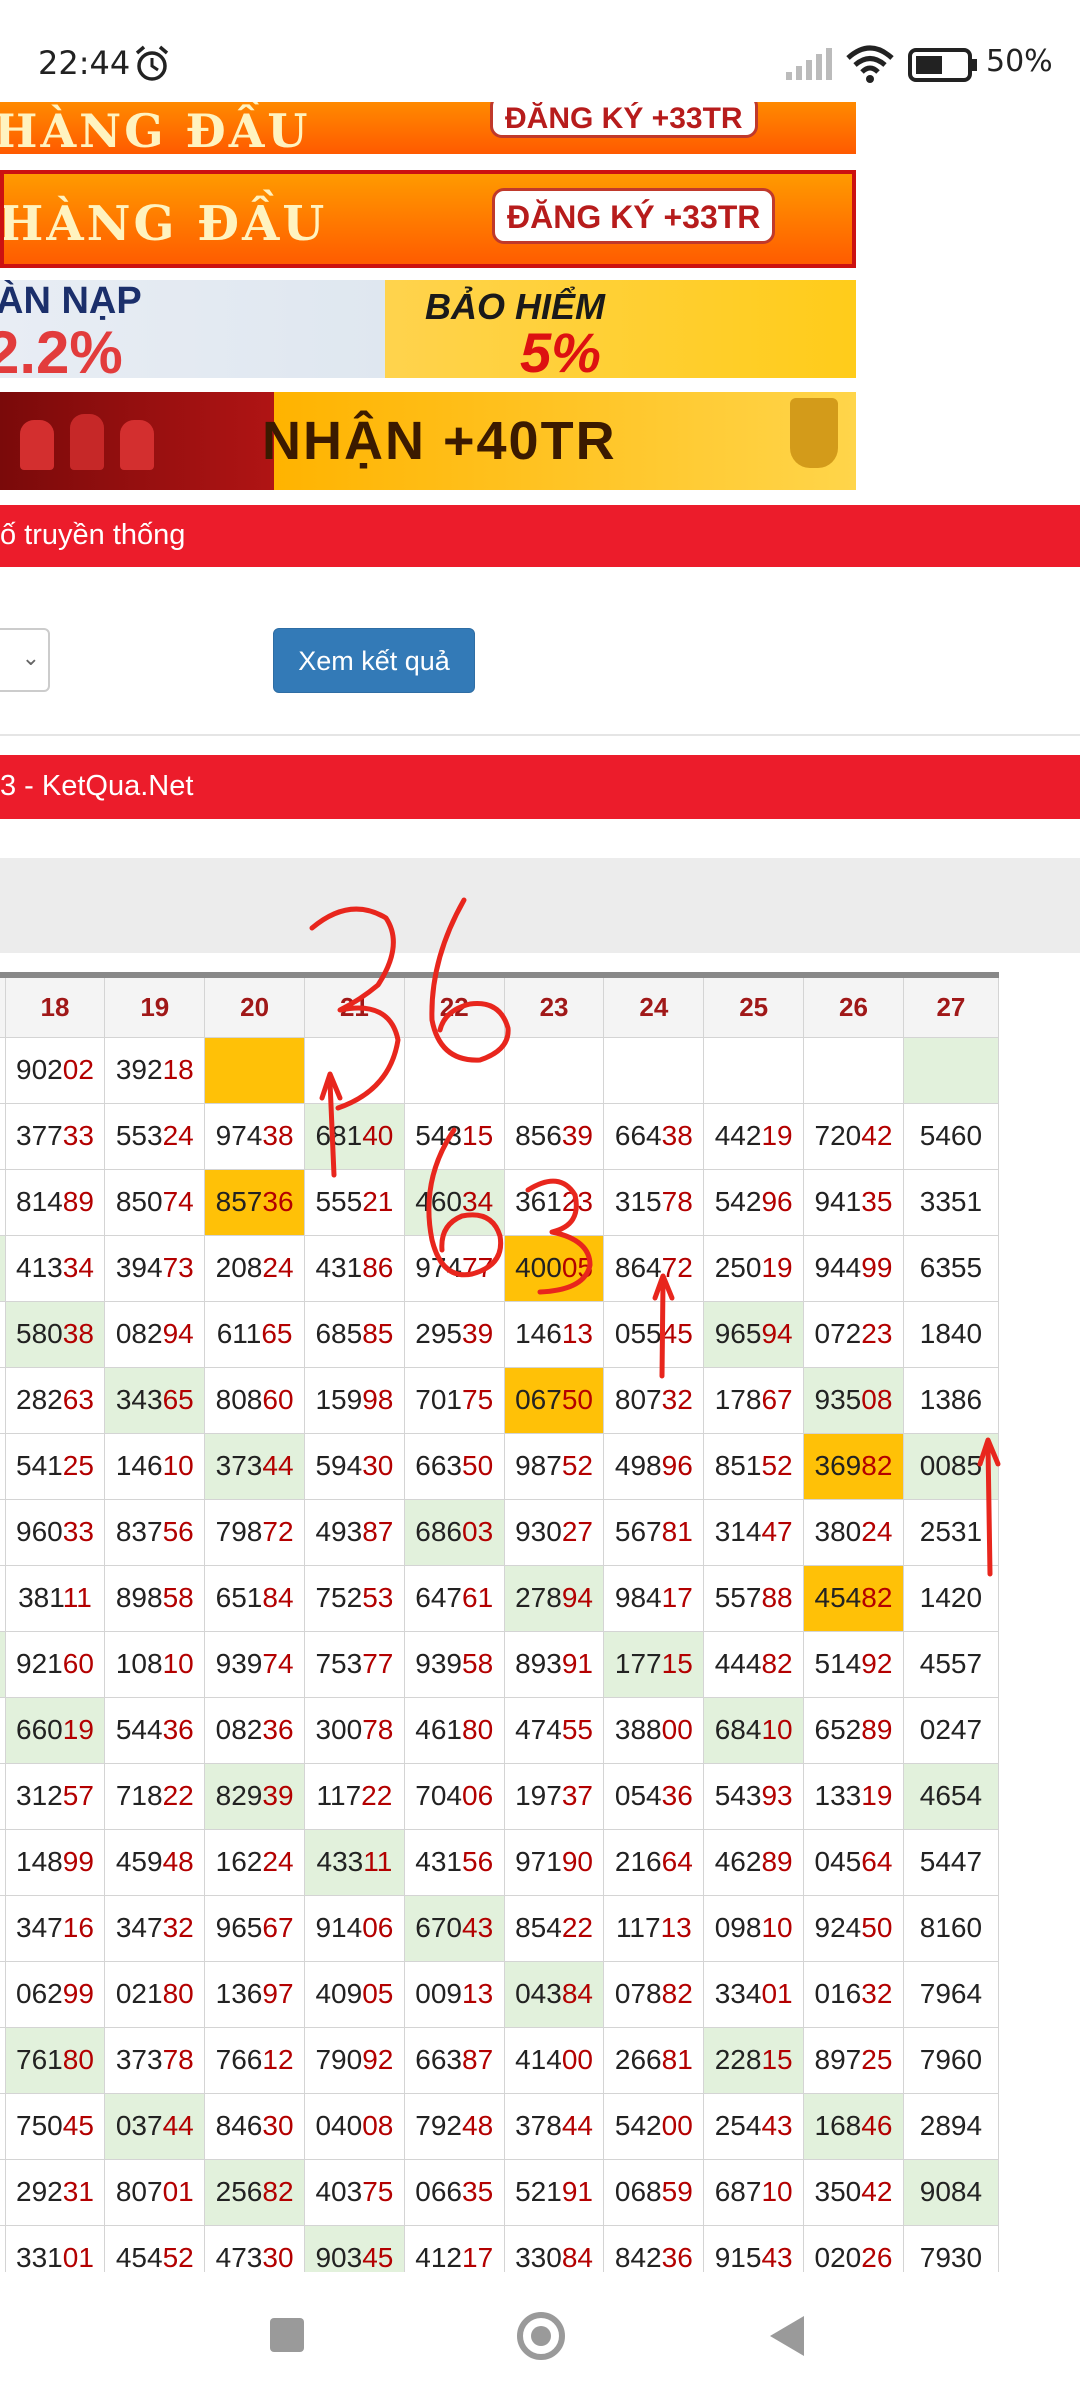 This screenshot has width=1080, height=2400. What do you see at coordinates (654, 1466) in the screenshot?
I see `table-cell: 49896` at bounding box center [654, 1466].